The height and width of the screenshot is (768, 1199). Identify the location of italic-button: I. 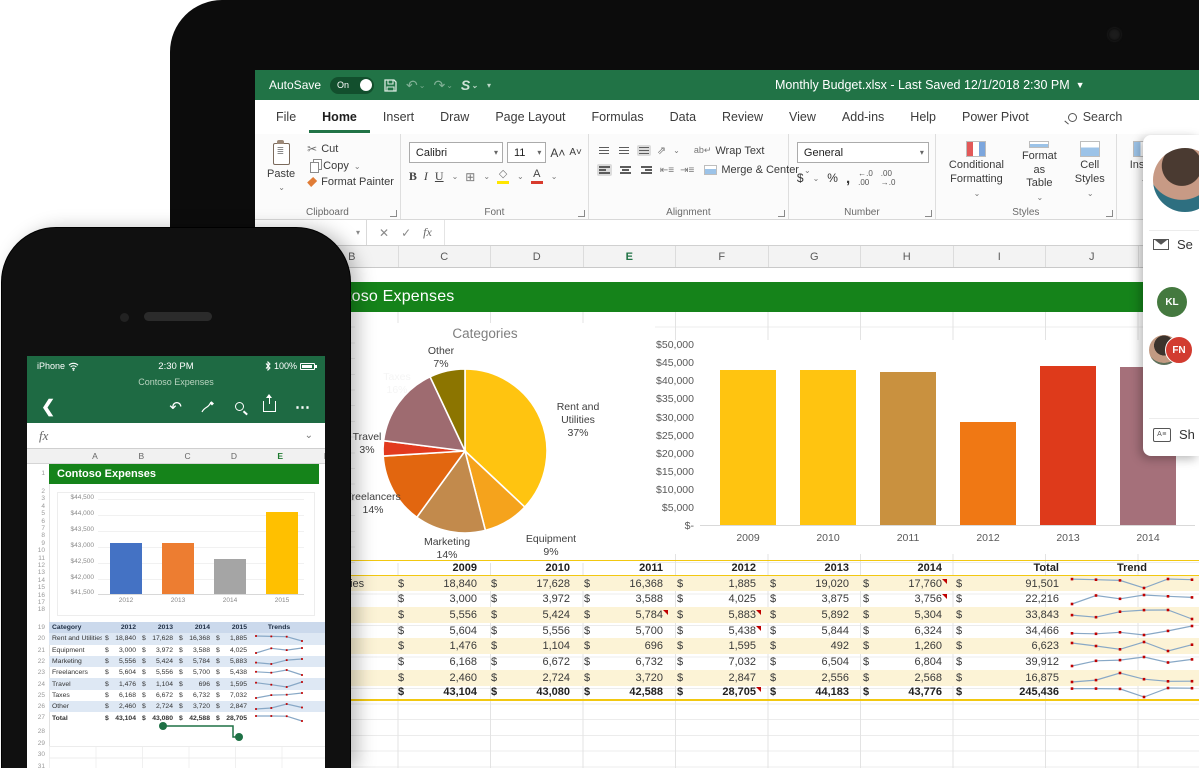
(426, 176).